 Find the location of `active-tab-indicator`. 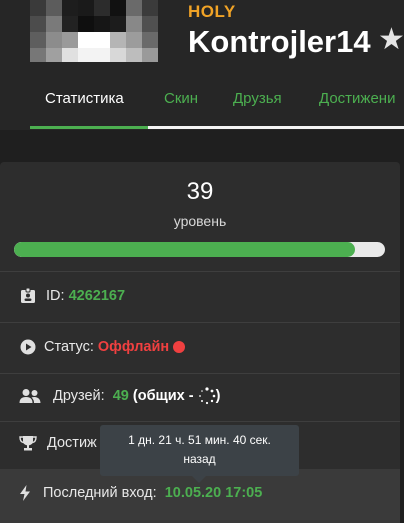

active-tab-indicator is located at coordinates (89, 127).